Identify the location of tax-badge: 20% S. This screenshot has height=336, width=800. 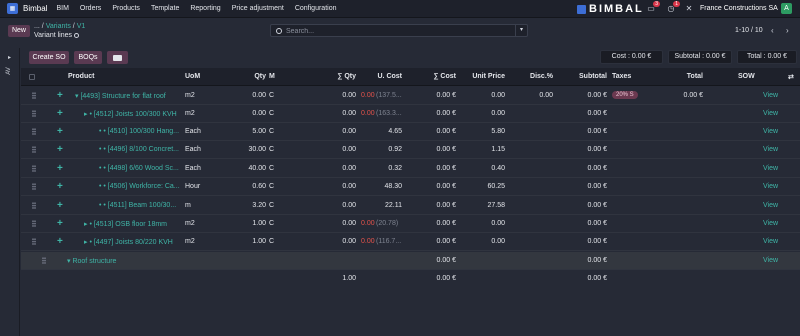
(625, 95).